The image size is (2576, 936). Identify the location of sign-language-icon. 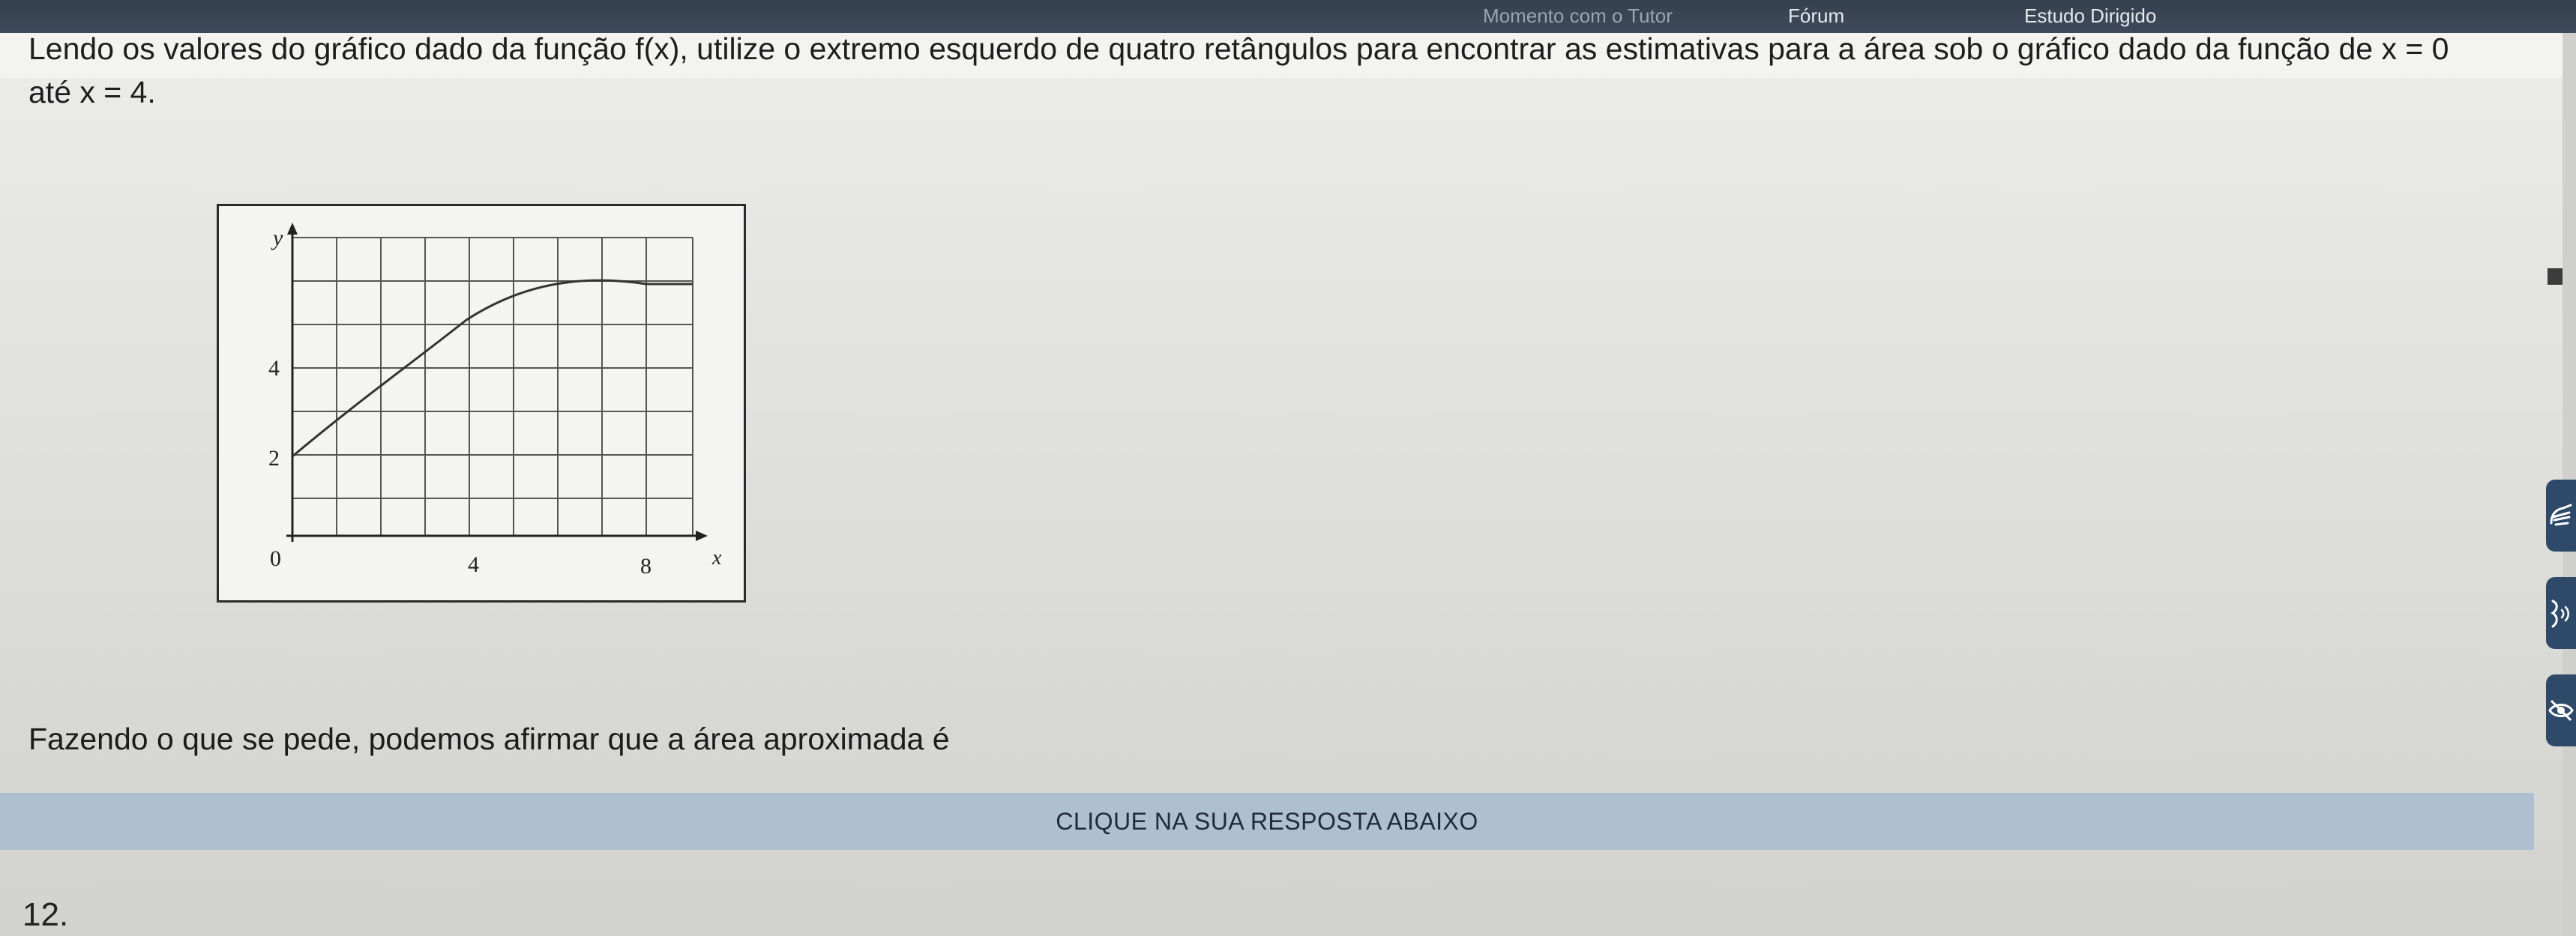
(2561, 516).